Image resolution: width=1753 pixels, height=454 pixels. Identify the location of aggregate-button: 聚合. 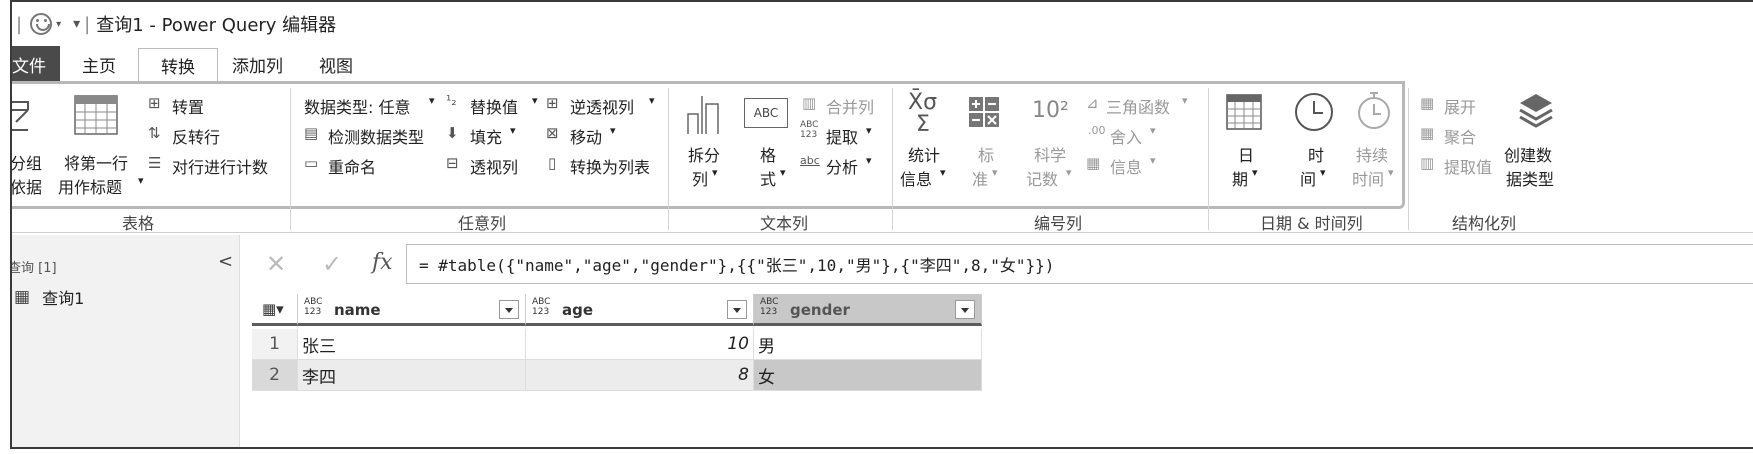
(1460, 136).